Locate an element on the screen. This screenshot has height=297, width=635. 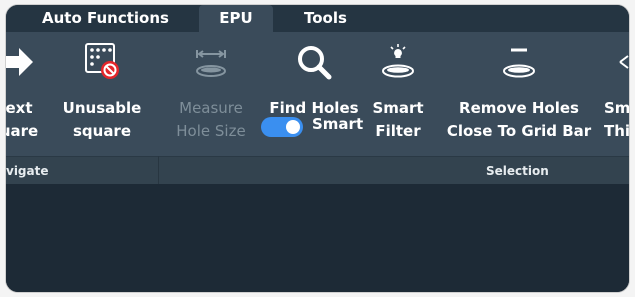
toggle-knob is located at coordinates (293, 127).